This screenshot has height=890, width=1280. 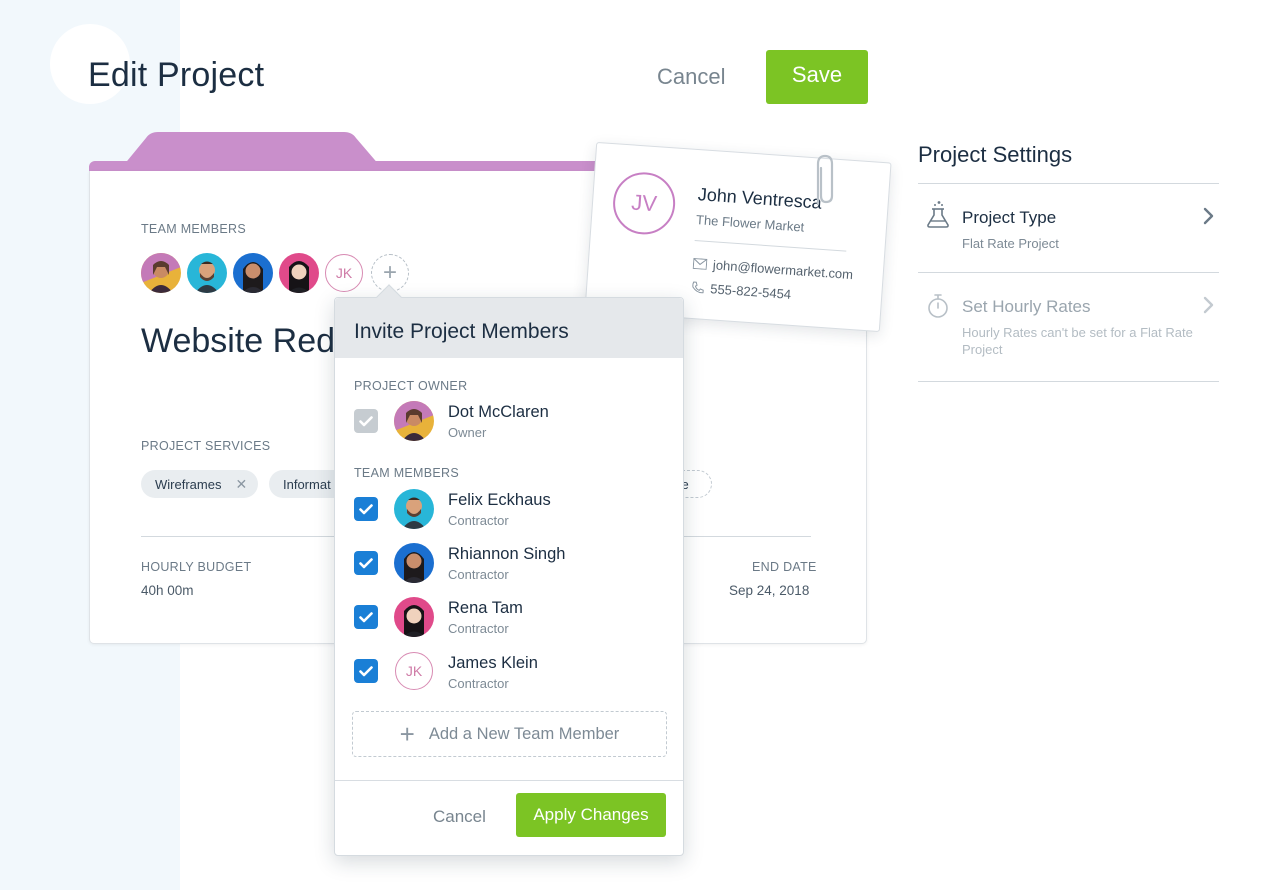 What do you see at coordinates (783, 270) in the screenshot?
I see `contact-email-text: john@flowermarket.com` at bounding box center [783, 270].